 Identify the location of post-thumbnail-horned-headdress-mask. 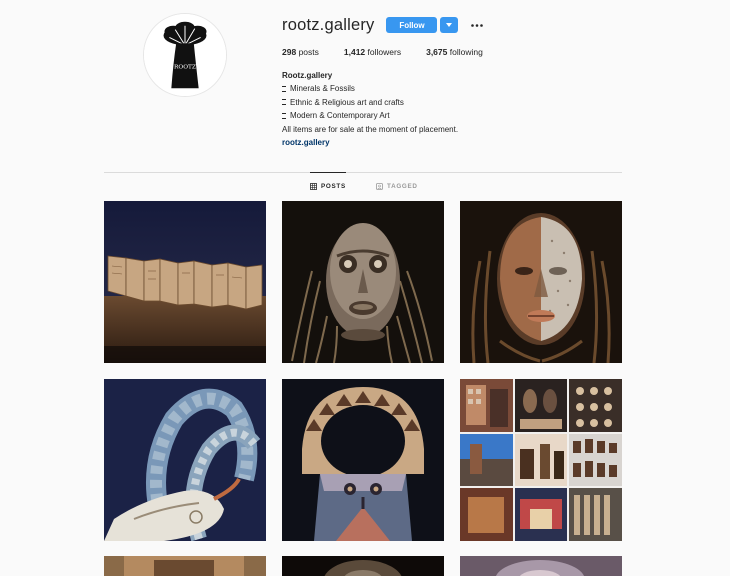
(185, 460).